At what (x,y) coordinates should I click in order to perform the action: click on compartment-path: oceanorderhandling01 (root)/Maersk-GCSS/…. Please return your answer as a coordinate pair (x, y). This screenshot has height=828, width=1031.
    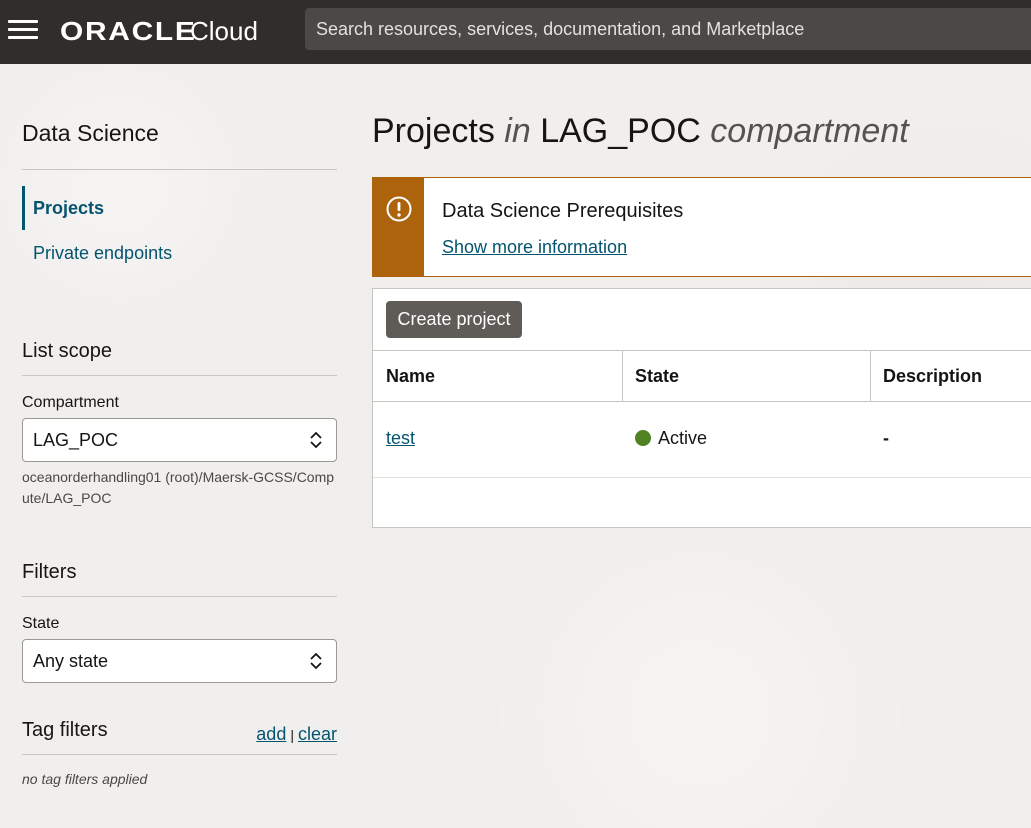
    Looking at the image, I should click on (178, 487).